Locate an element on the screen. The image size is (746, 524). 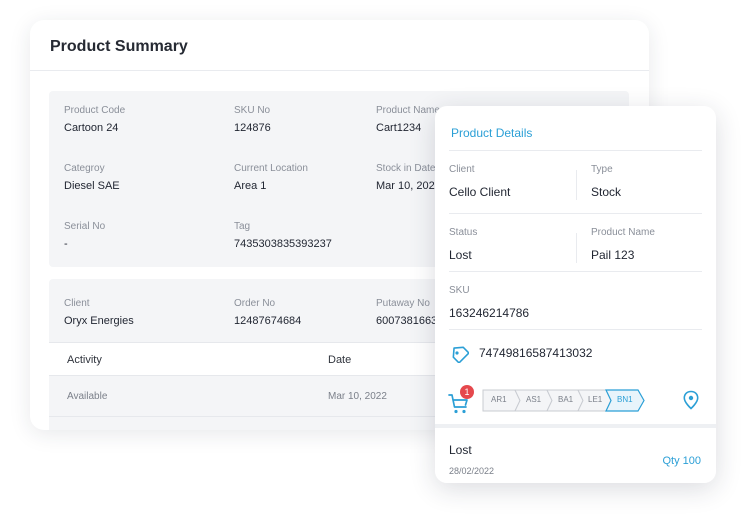
field-value: Area 1 is located at coordinates (250, 186).